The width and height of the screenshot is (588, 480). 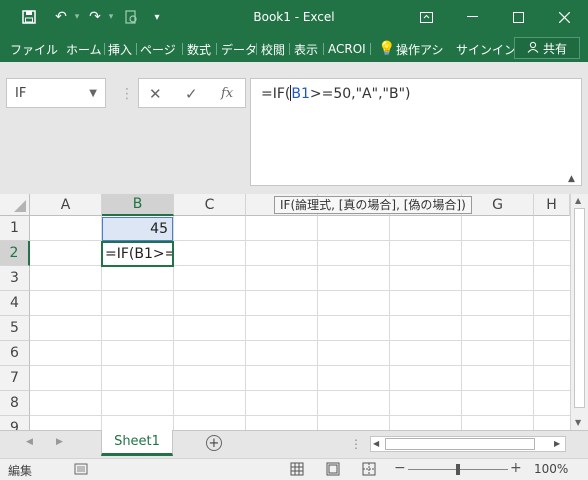 I want to click on chevron-down-icon: ▼, so click(x=93, y=93).